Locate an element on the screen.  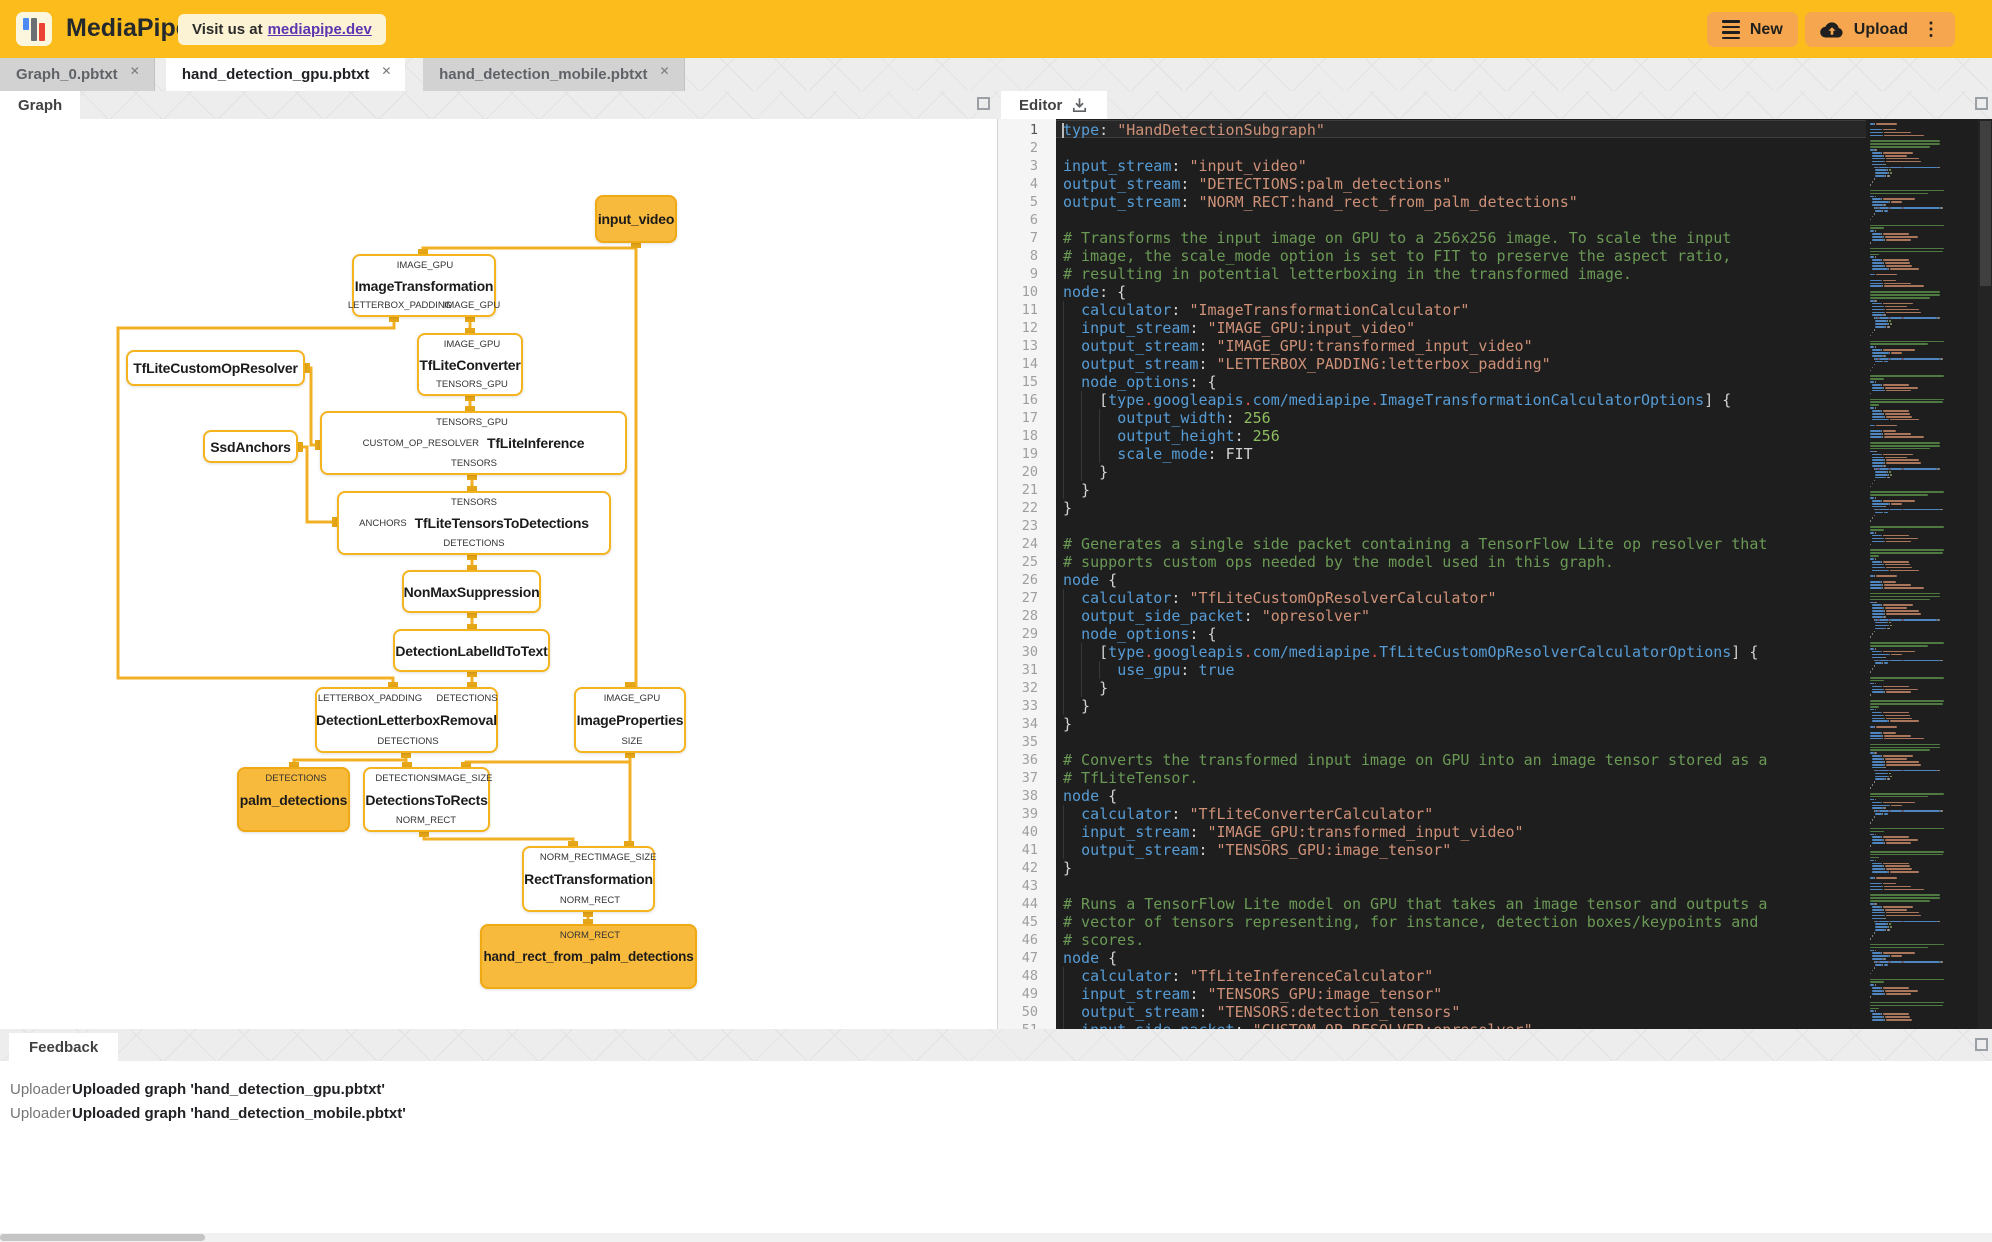
graph-node-image_properties: ImageProperties IMAGE_GPU SIZE is located at coordinates (630, 720).